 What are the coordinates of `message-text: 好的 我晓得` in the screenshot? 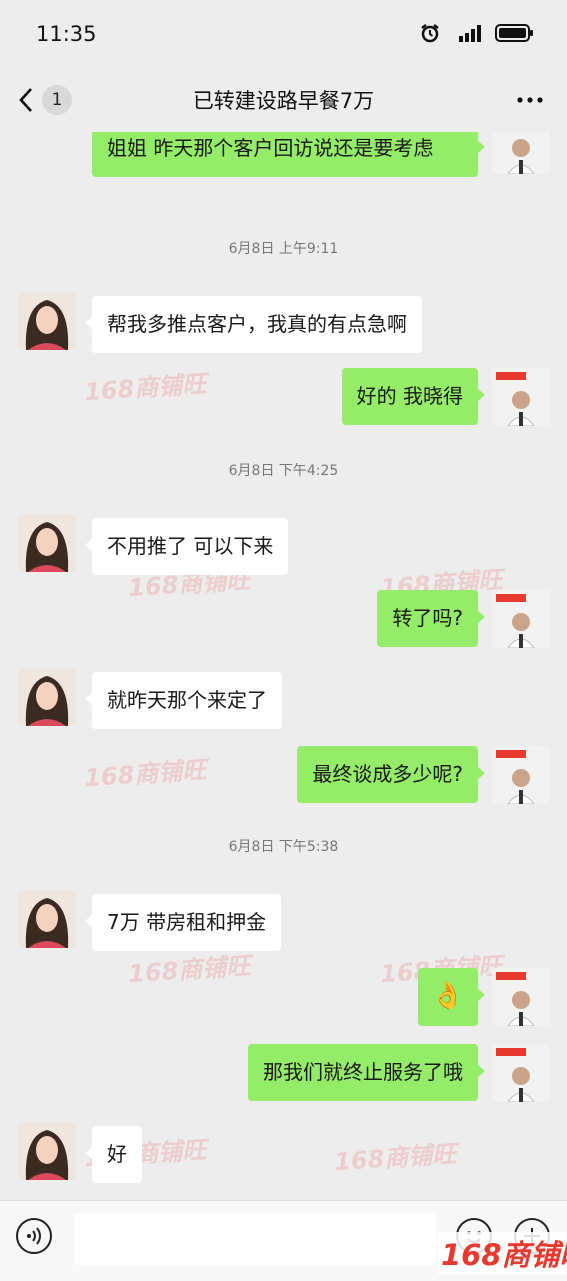 It's located at (409, 396).